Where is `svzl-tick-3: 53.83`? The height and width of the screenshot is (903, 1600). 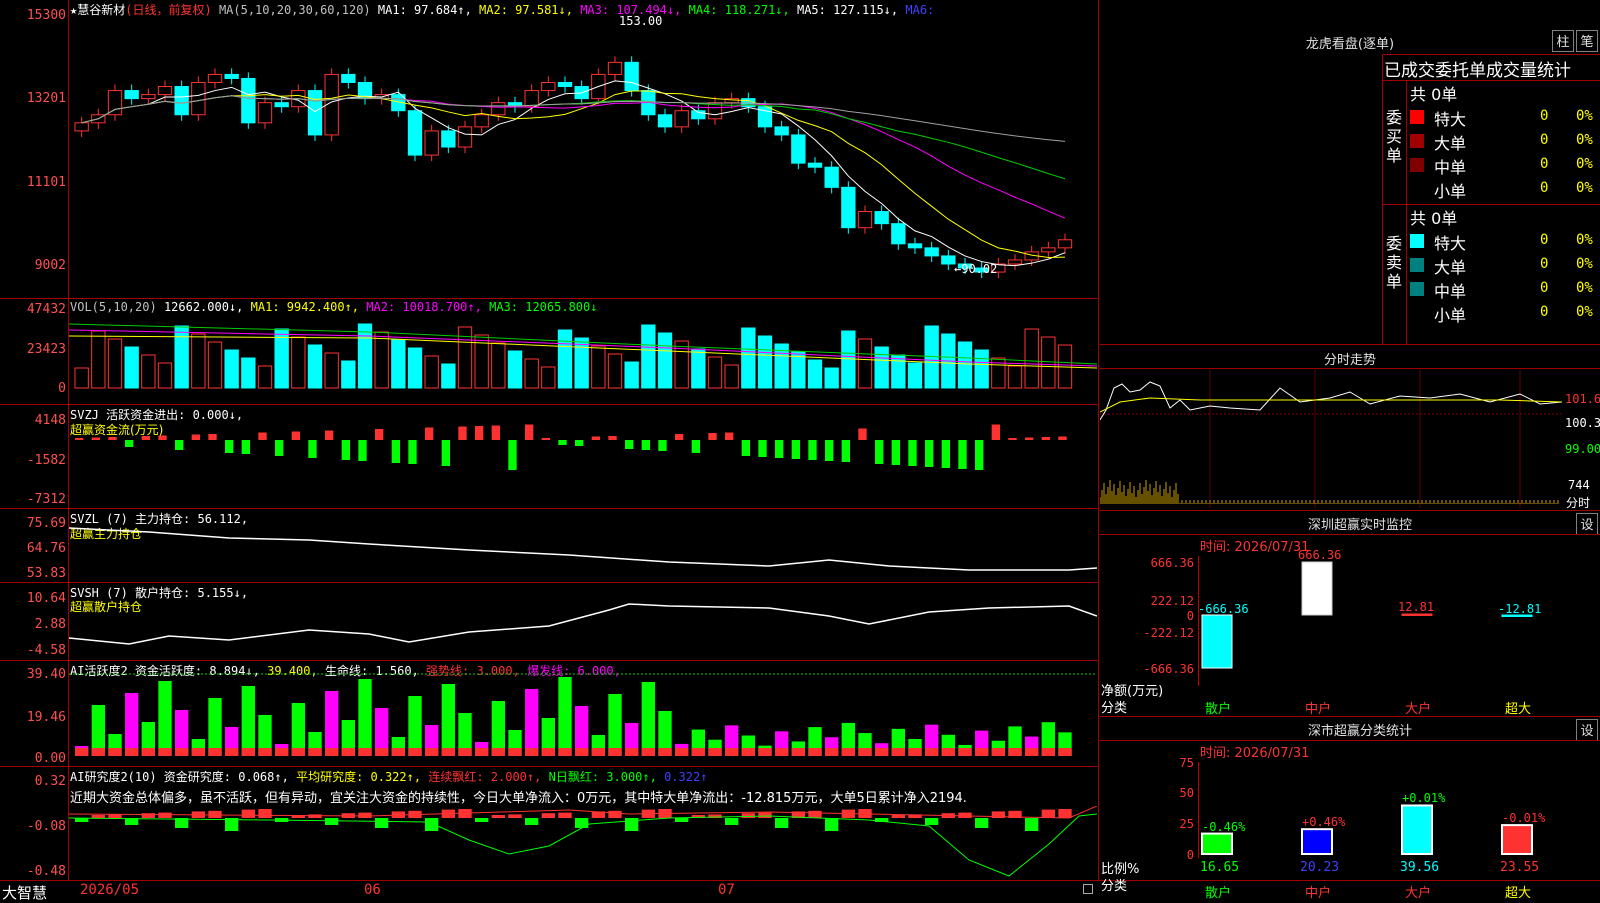
svzl-tick-3: 53.83 is located at coordinates (46, 573).